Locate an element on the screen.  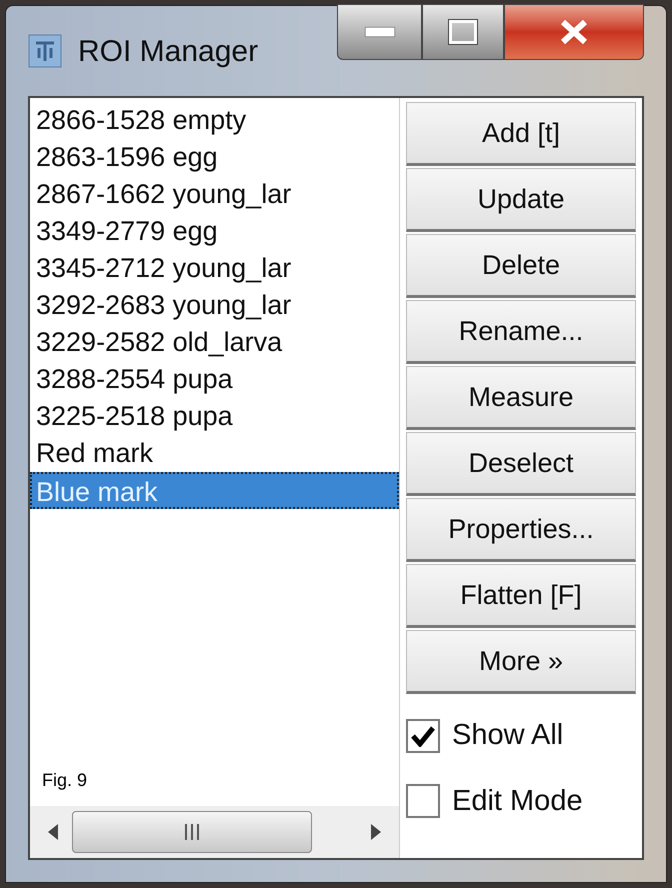
list-item: 2866-1528 empty is located at coordinates (214, 120).